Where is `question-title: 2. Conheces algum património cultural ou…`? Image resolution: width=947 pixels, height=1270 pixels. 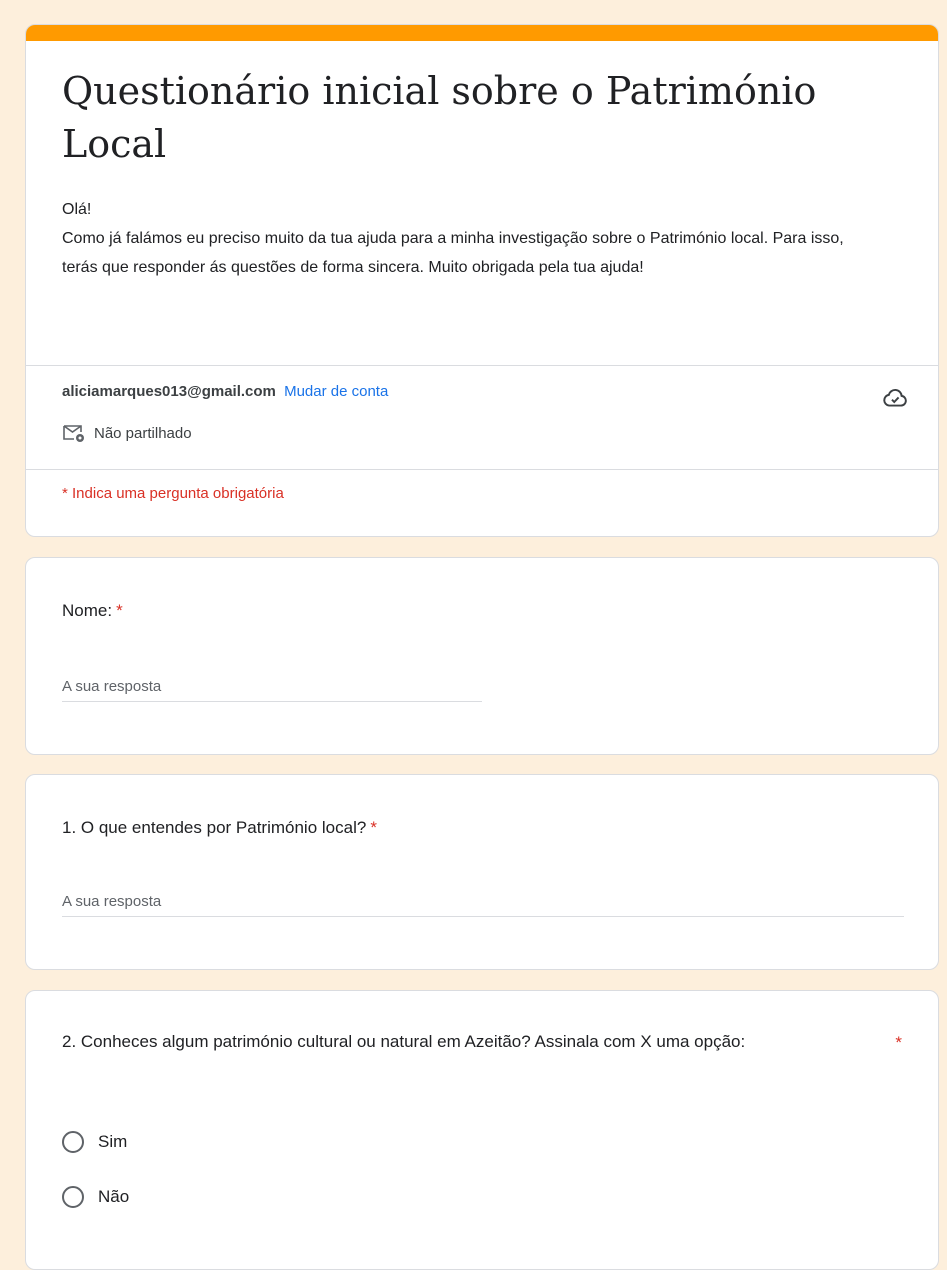
question-title: 2. Conheces algum património cultural ou… is located at coordinates (462, 1041).